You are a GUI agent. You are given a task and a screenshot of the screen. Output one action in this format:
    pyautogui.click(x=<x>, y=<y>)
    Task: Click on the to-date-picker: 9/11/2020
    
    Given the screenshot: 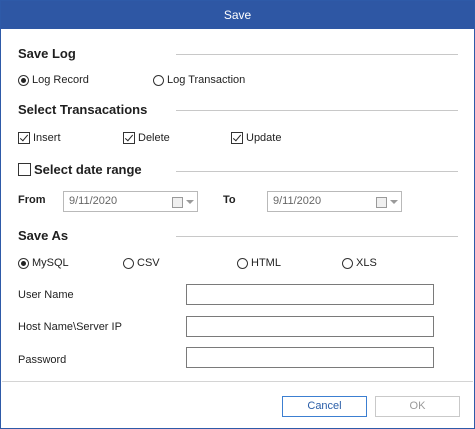 What is the action you would take?
    pyautogui.click(x=334, y=201)
    